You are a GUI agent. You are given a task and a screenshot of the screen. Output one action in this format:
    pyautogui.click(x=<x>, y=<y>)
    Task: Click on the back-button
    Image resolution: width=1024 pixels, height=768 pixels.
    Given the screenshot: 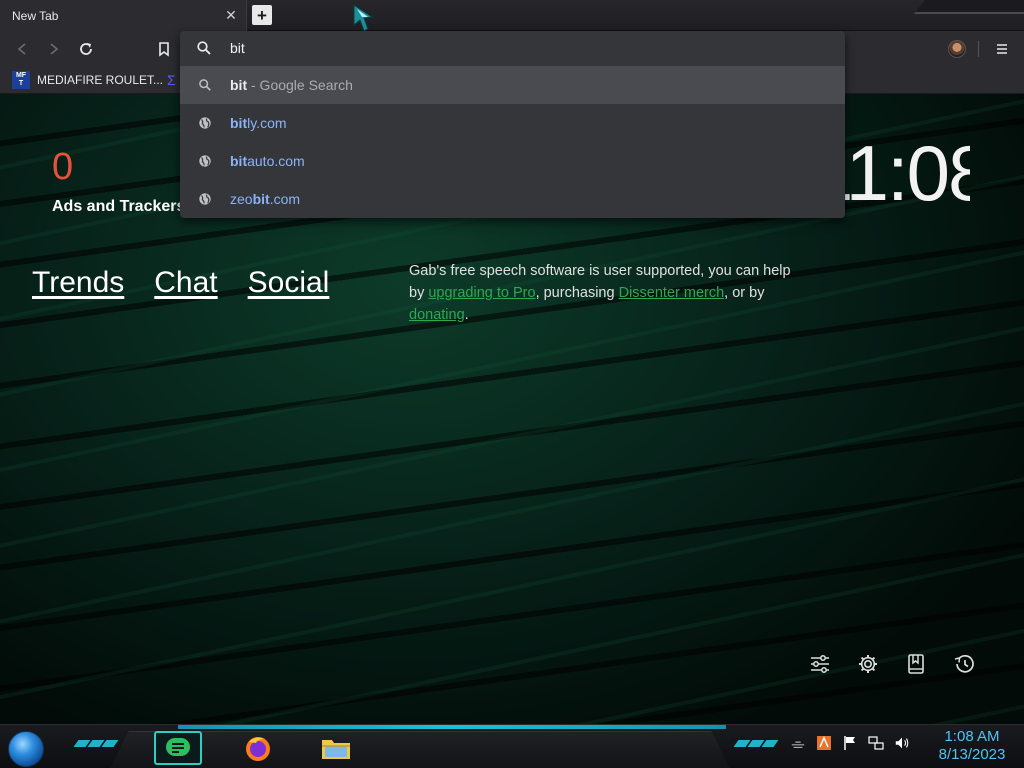 What is the action you would take?
    pyautogui.click(x=22, y=49)
    